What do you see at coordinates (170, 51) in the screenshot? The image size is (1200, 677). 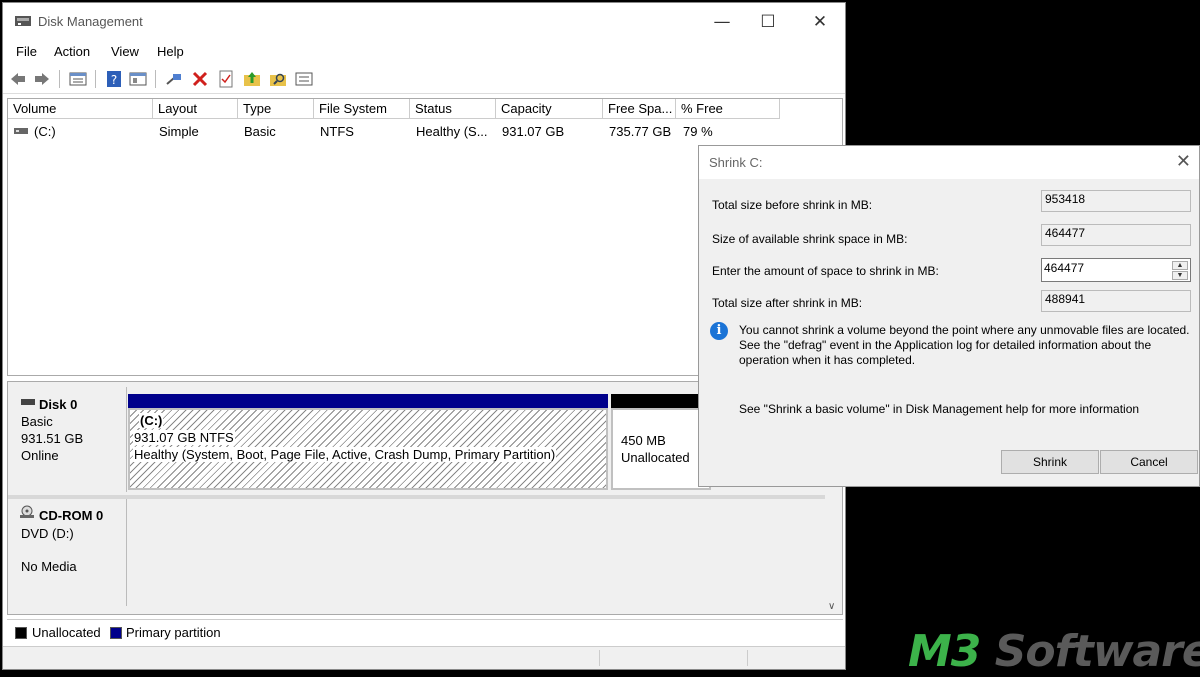 I see `menu-help: Help` at bounding box center [170, 51].